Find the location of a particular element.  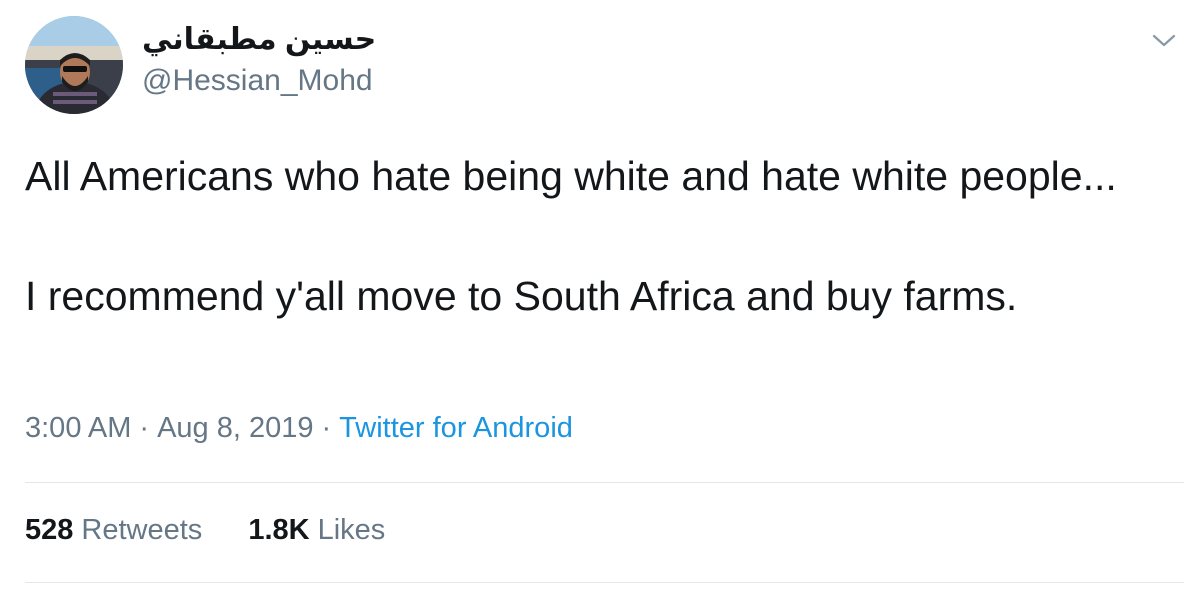

tweet-time: 3:00 AM is located at coordinates (78, 428).